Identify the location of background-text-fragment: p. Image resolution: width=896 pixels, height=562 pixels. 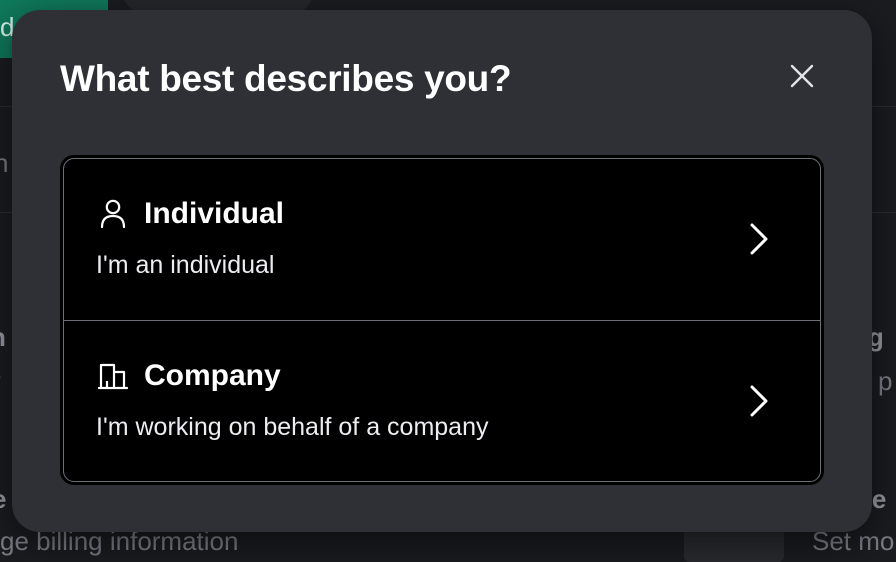
(885, 381).